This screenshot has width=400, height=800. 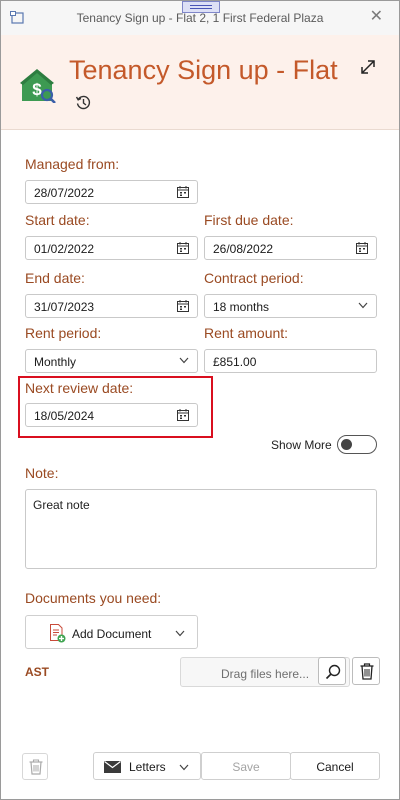 What do you see at coordinates (235, 362) in the screenshot?
I see `rent-amount-value: £851.00` at bounding box center [235, 362].